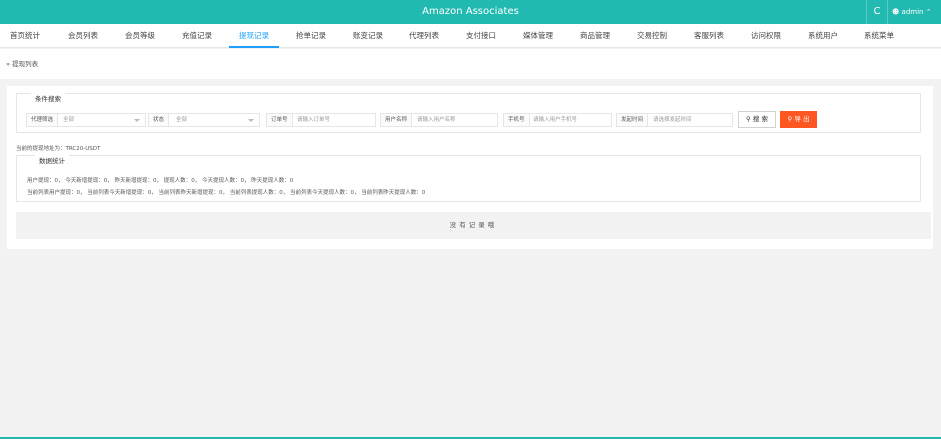  Describe the element at coordinates (766, 36) in the screenshot. I see `nav-item-access-rights: 访问权限` at that location.